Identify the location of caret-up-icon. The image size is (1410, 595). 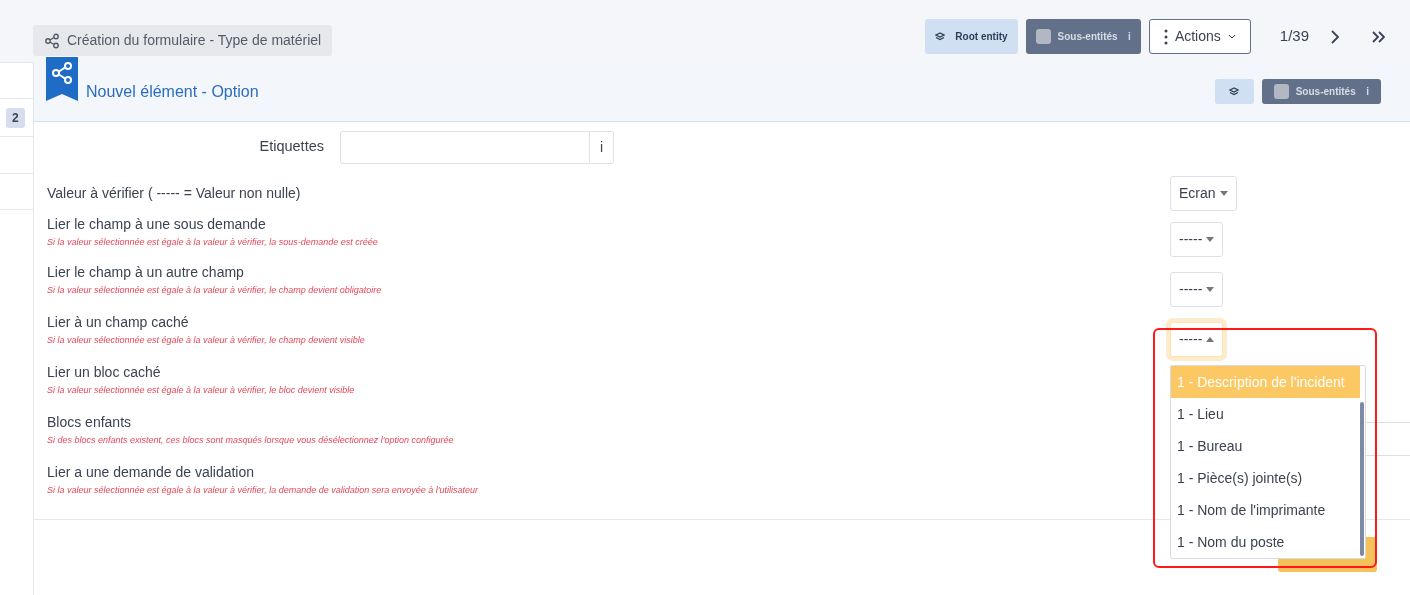
(1210, 339).